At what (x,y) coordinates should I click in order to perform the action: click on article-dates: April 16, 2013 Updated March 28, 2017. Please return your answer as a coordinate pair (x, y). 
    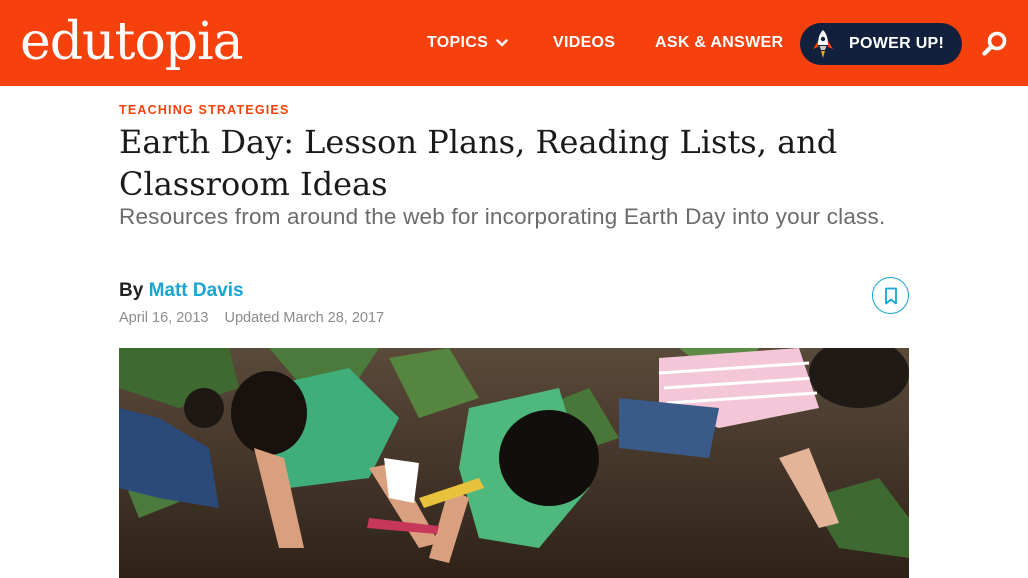
    Looking at the image, I should click on (251, 318).